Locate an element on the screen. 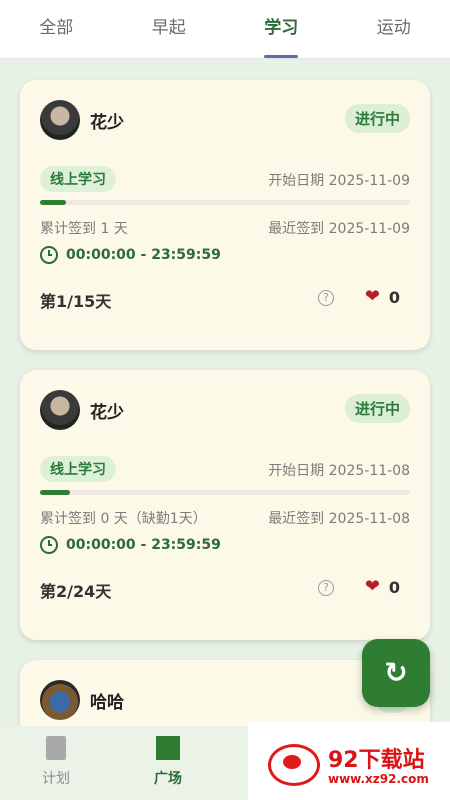 The image size is (450, 800). watermark: 92下载站 www.xz92.com is located at coordinates (349, 761).